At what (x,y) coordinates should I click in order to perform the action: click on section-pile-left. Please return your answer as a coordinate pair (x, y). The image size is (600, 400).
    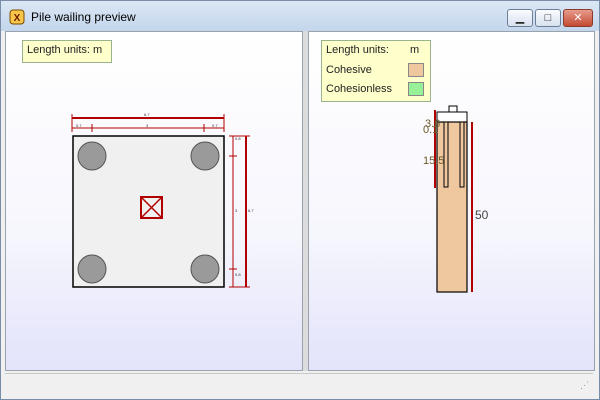
    Looking at the image, I should click on (446, 154).